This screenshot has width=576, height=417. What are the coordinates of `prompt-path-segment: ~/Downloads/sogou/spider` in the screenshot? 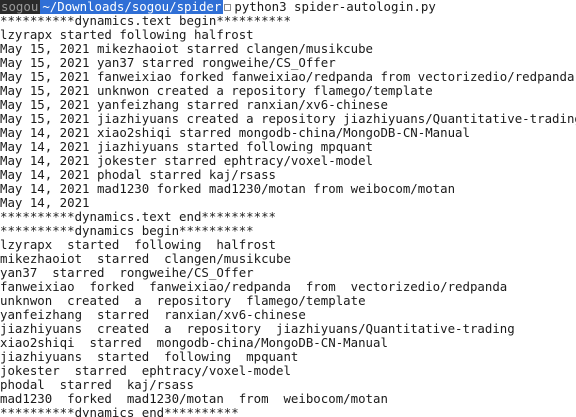 It's located at (132, 7).